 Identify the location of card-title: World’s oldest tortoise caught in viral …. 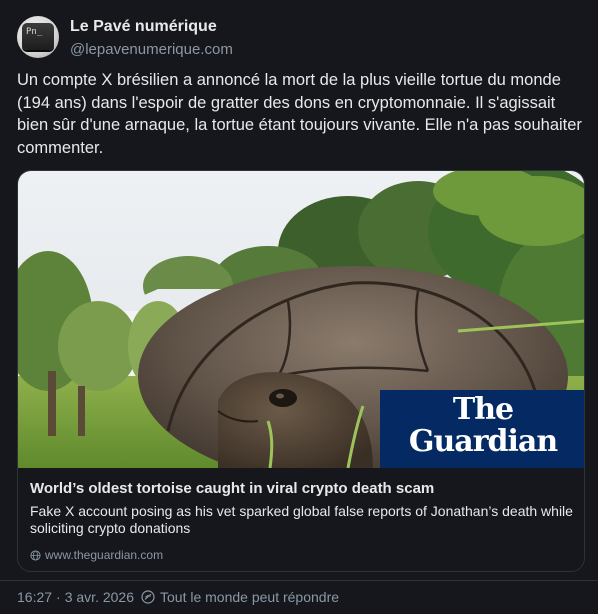
(304, 488).